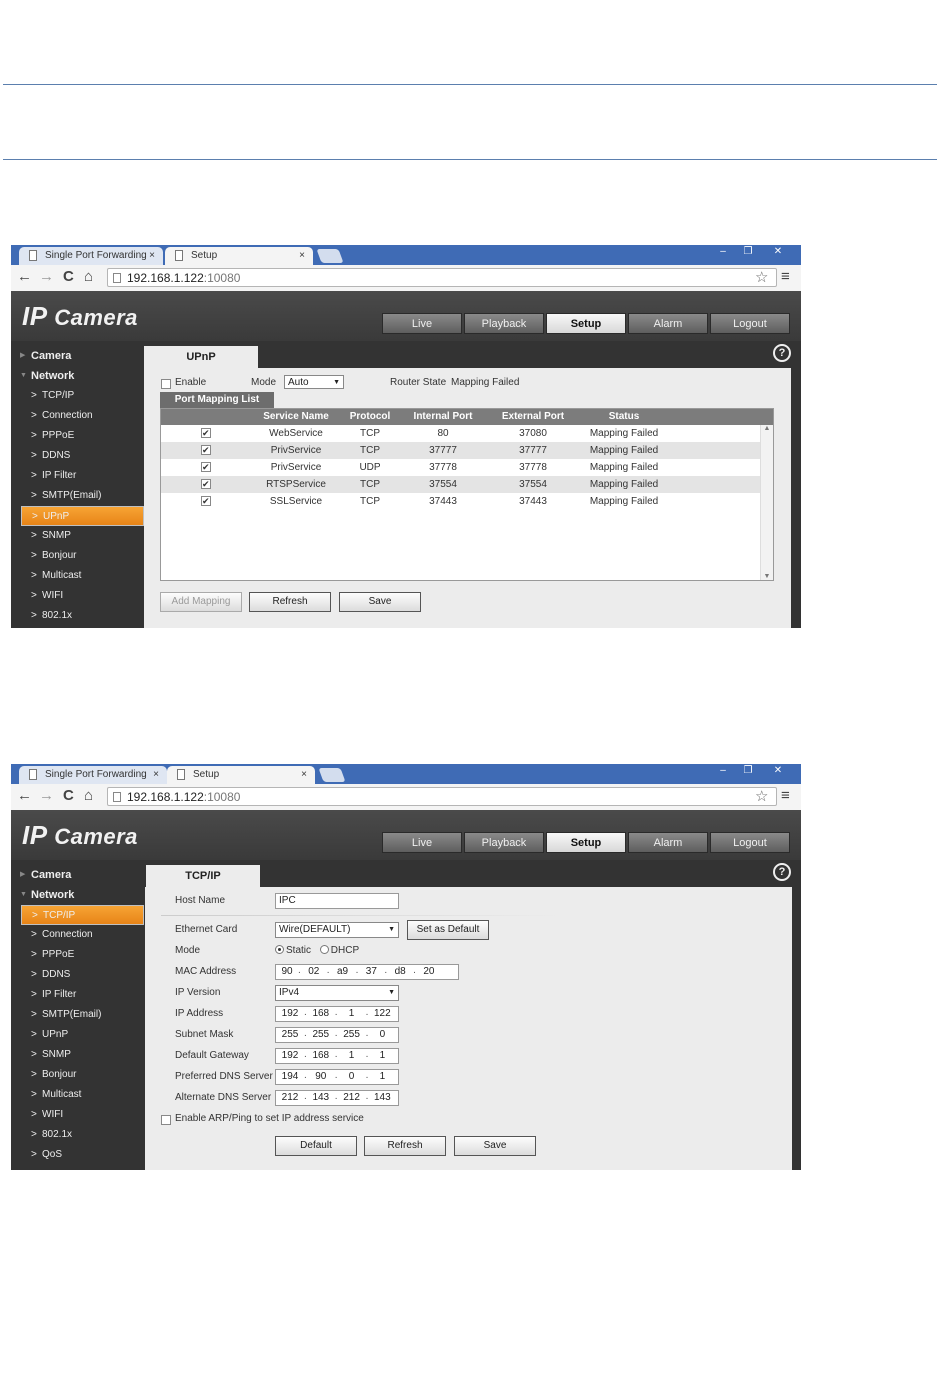 This screenshot has width=950, height=1399. I want to click on table-row: WebService TCP 80 37080 Mapping Failed, so click(461, 433).